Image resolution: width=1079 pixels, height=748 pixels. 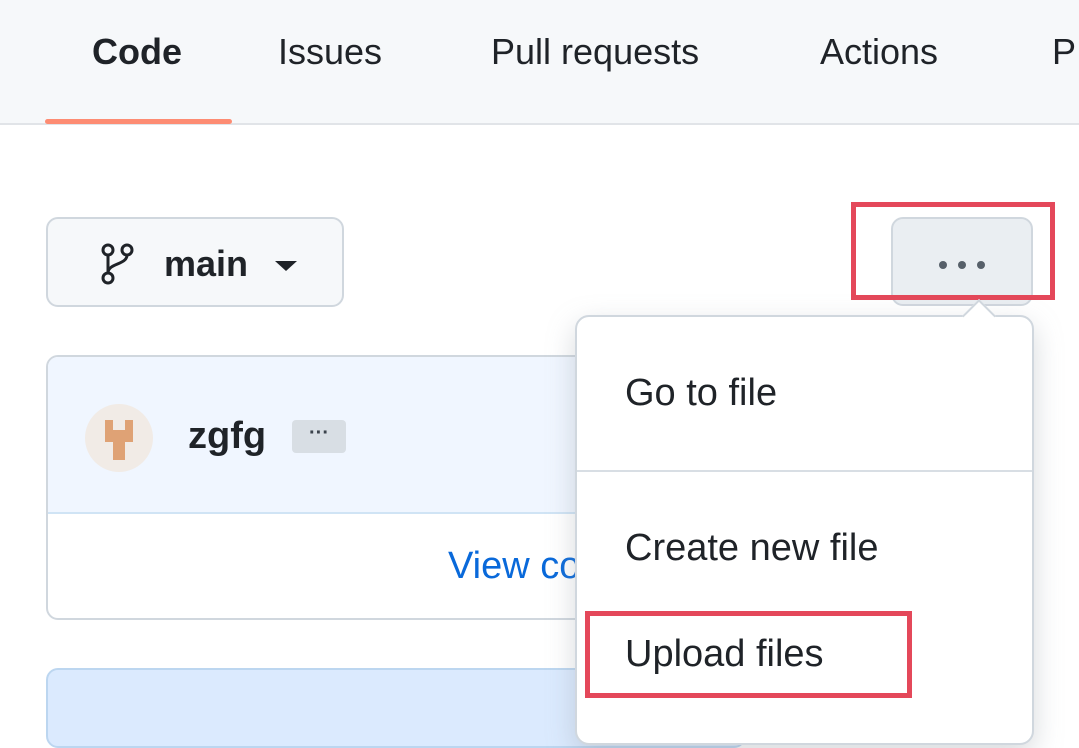 I want to click on more-options-button, so click(x=962, y=261).